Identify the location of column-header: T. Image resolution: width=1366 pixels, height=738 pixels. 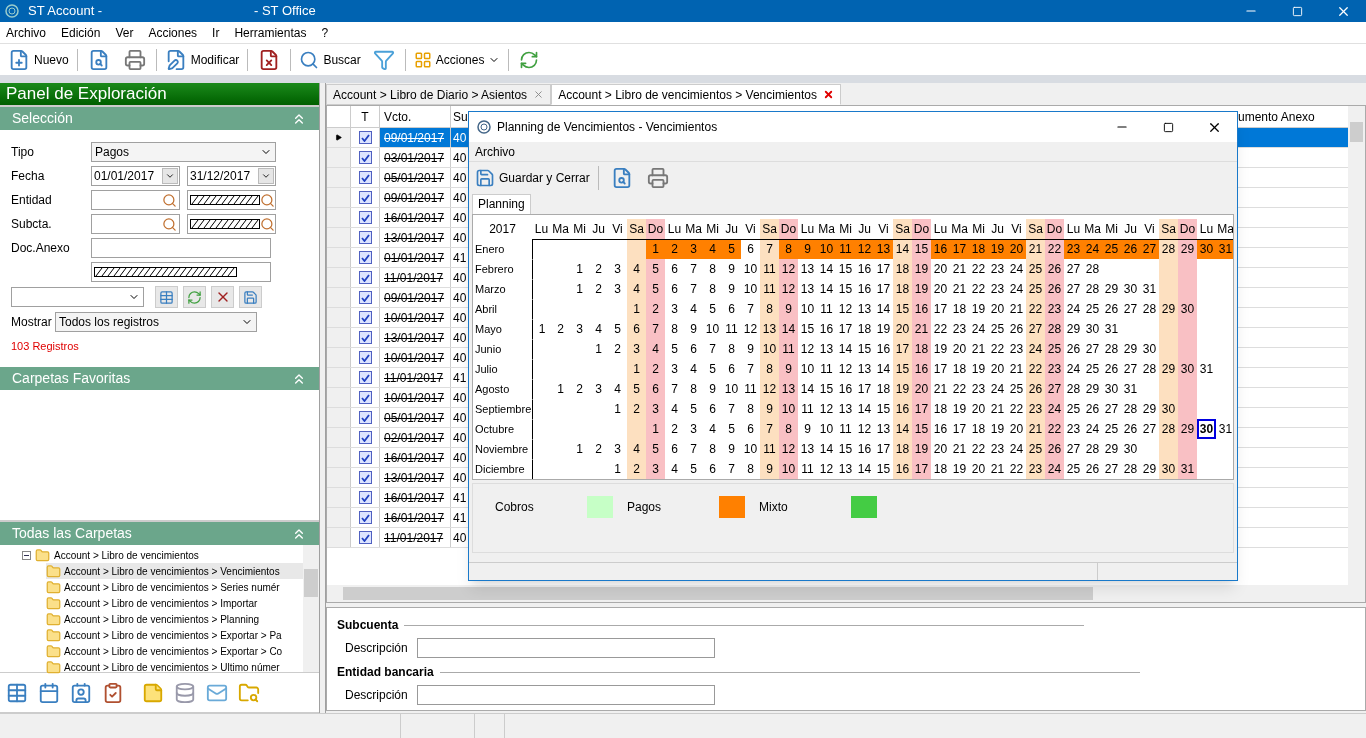
(365, 116).